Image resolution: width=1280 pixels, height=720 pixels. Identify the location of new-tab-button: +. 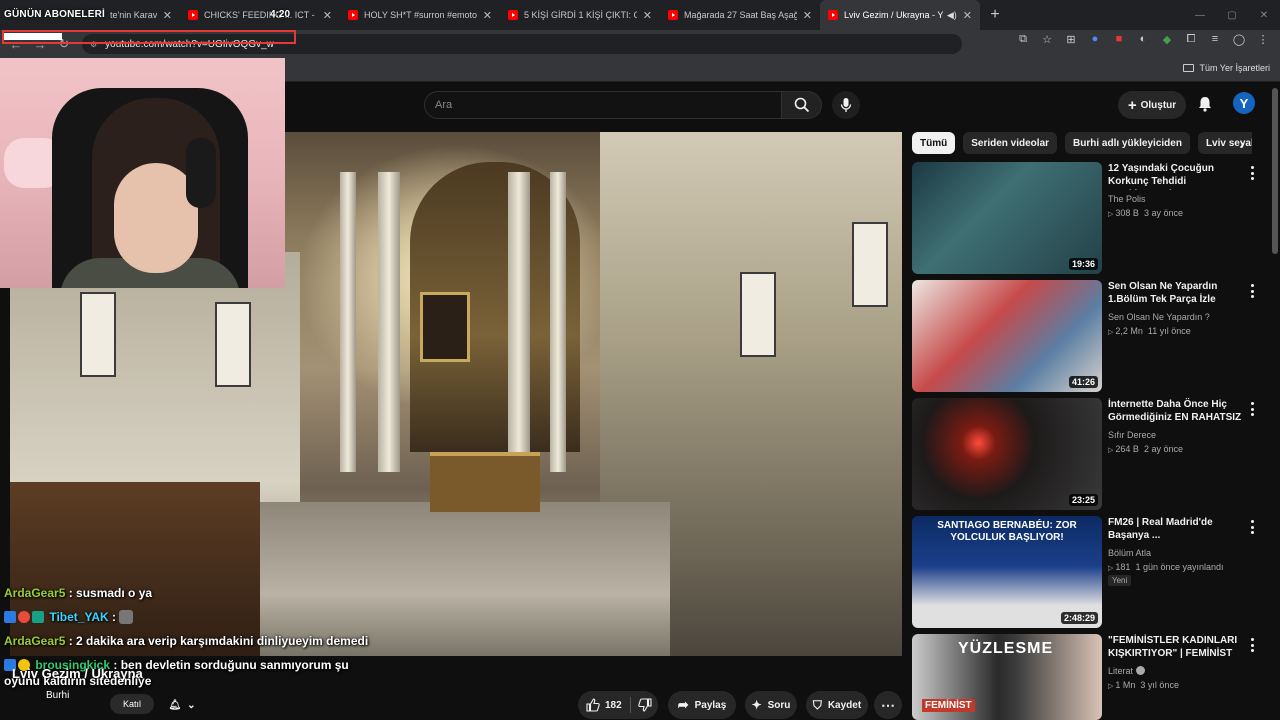
(995, 15).